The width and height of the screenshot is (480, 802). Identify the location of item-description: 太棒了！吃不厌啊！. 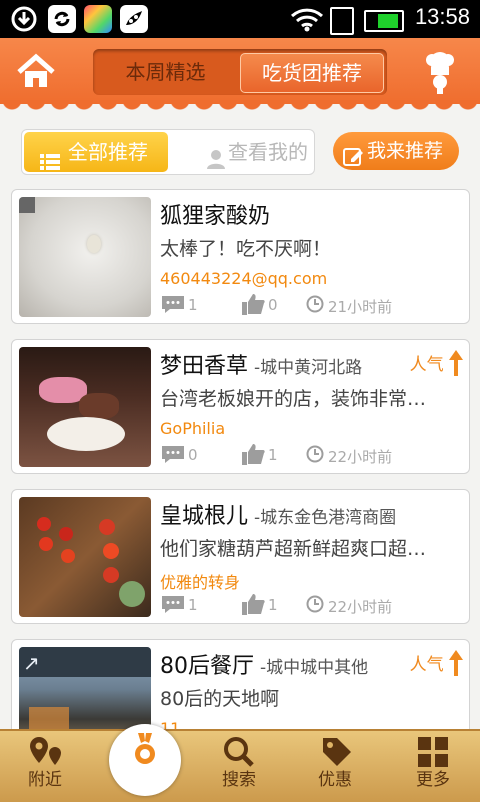
(246, 249).